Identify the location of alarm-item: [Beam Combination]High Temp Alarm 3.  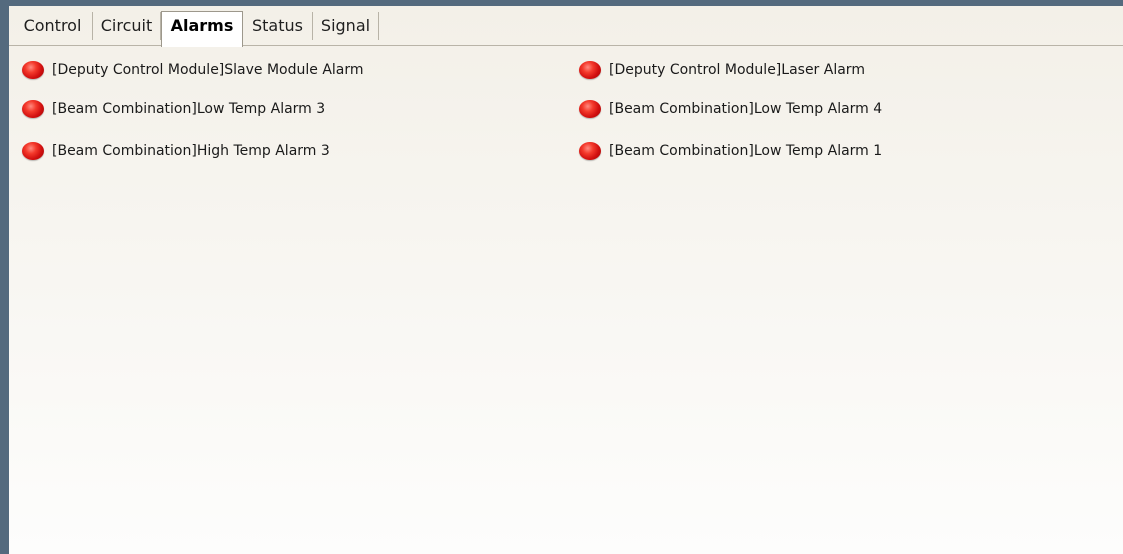
(176, 151).